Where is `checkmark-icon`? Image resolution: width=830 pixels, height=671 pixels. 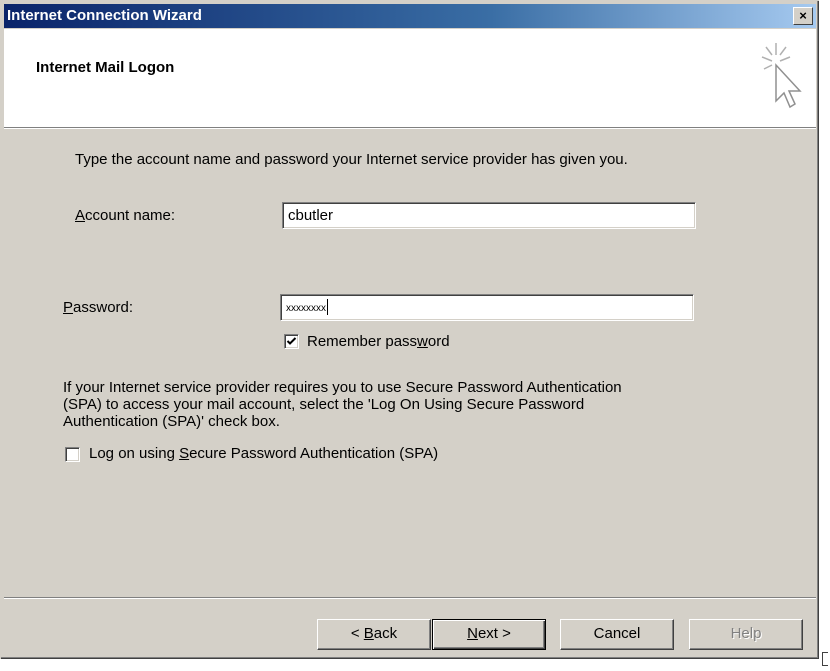
checkmark-icon is located at coordinates (291, 341).